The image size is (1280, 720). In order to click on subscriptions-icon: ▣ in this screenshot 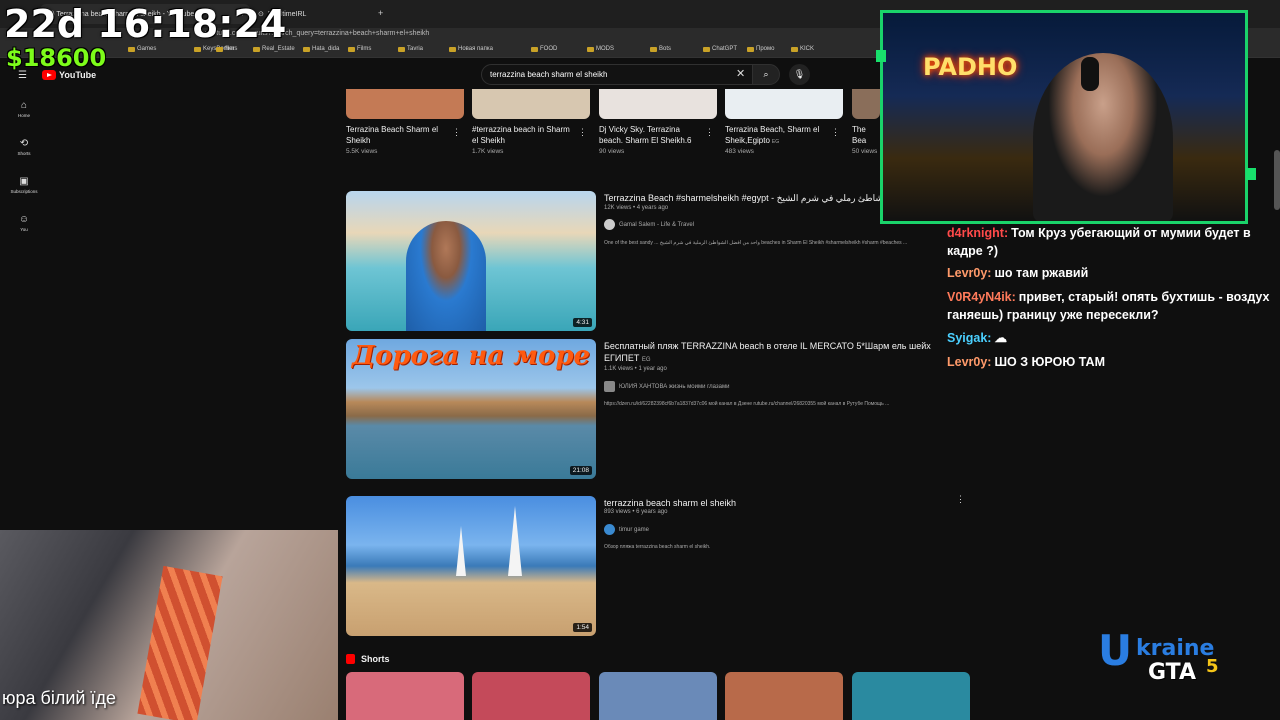, I will do `click(24, 181)`.